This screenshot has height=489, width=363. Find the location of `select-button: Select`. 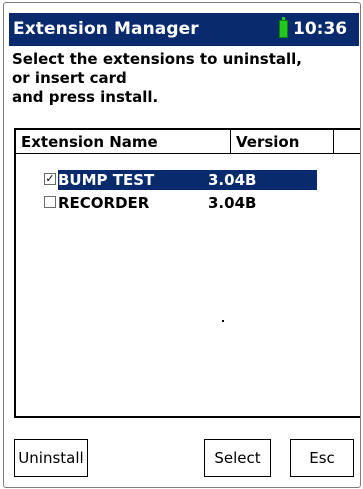

select-button: Select is located at coordinates (237, 458).